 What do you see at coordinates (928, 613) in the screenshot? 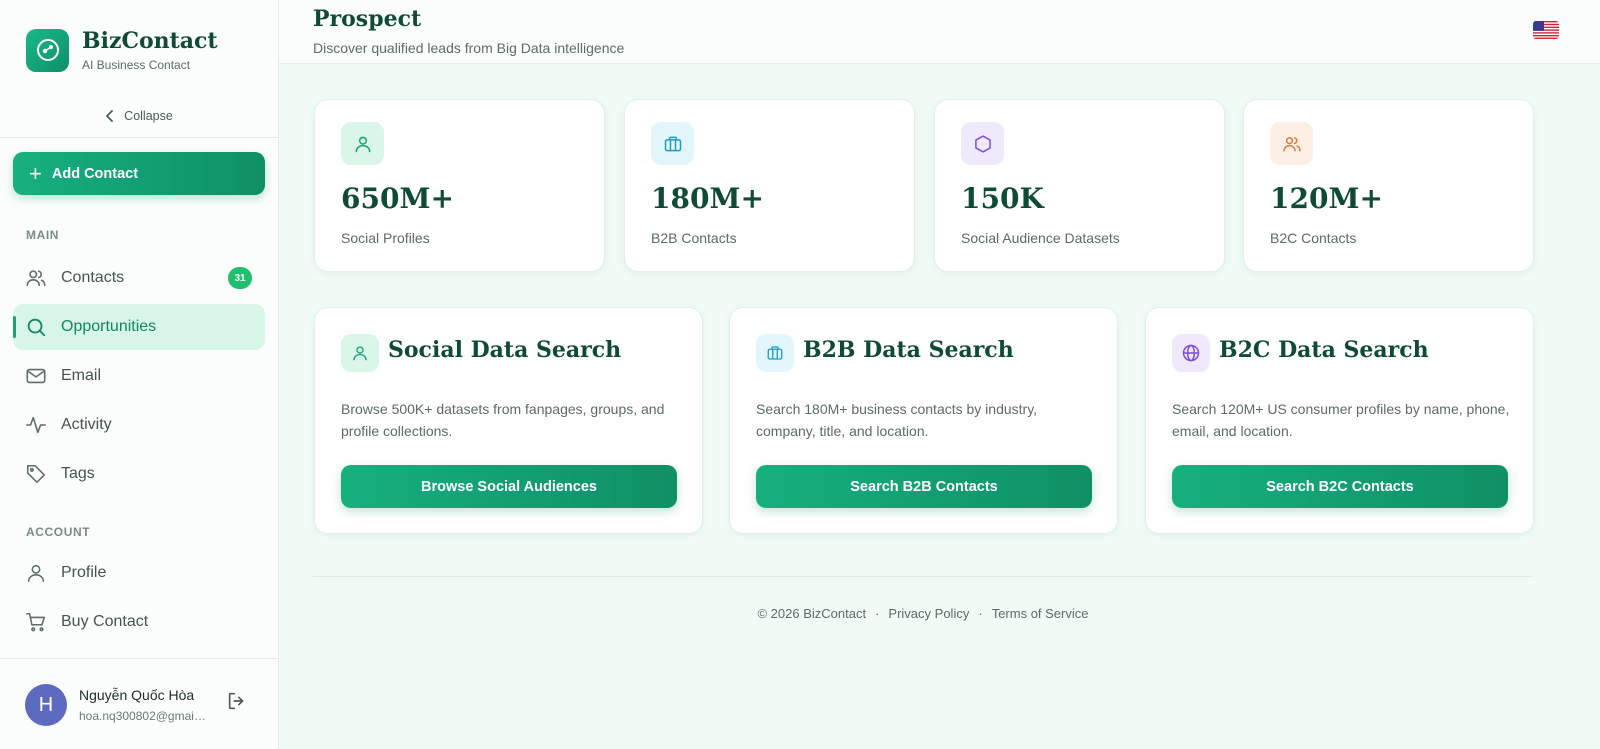
I see `privacy-policy-link: Privacy Policy` at bounding box center [928, 613].